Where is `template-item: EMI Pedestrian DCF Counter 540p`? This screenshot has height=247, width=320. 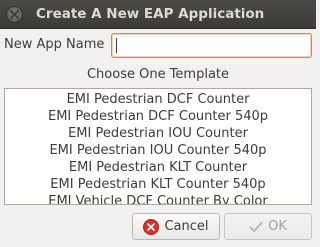
template-item: EMI Pedestrian DCF Counter 540p is located at coordinates (158, 116).